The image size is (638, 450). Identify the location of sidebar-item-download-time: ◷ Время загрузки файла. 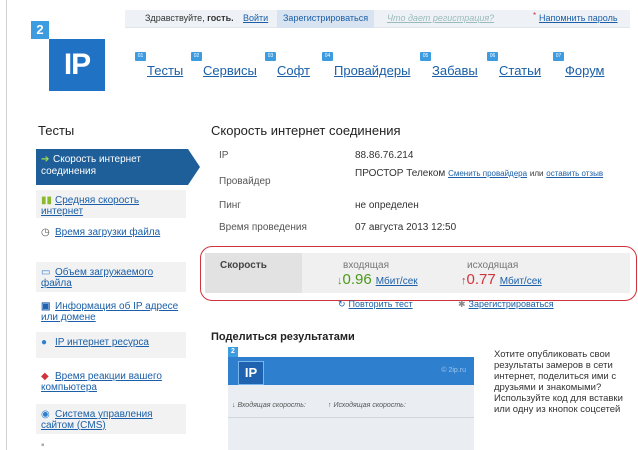
(111, 235).